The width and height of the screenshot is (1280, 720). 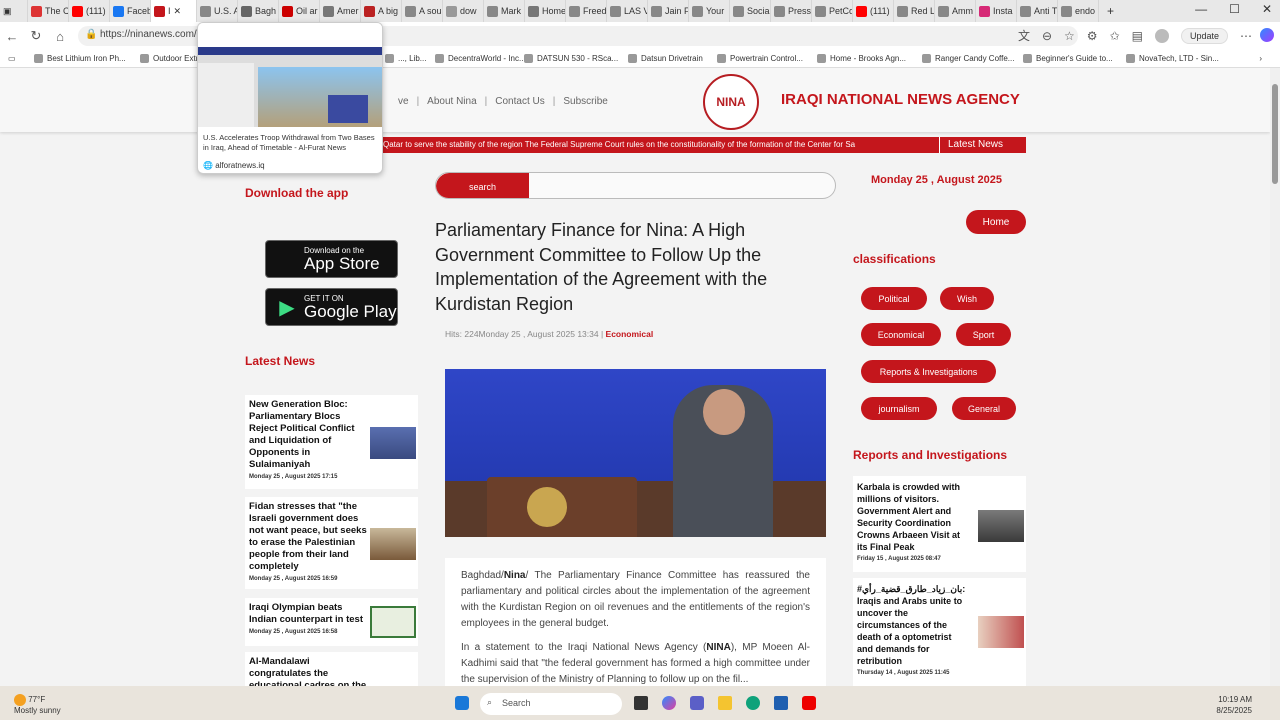 What do you see at coordinates (169, 58) in the screenshot?
I see `bookmark-item: Outdoor Extr` at bounding box center [169, 58].